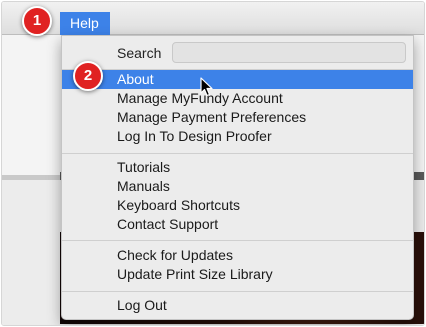  Describe the element at coordinates (237, 186) in the screenshot. I see `menu-item-manuals: Manuals` at that location.